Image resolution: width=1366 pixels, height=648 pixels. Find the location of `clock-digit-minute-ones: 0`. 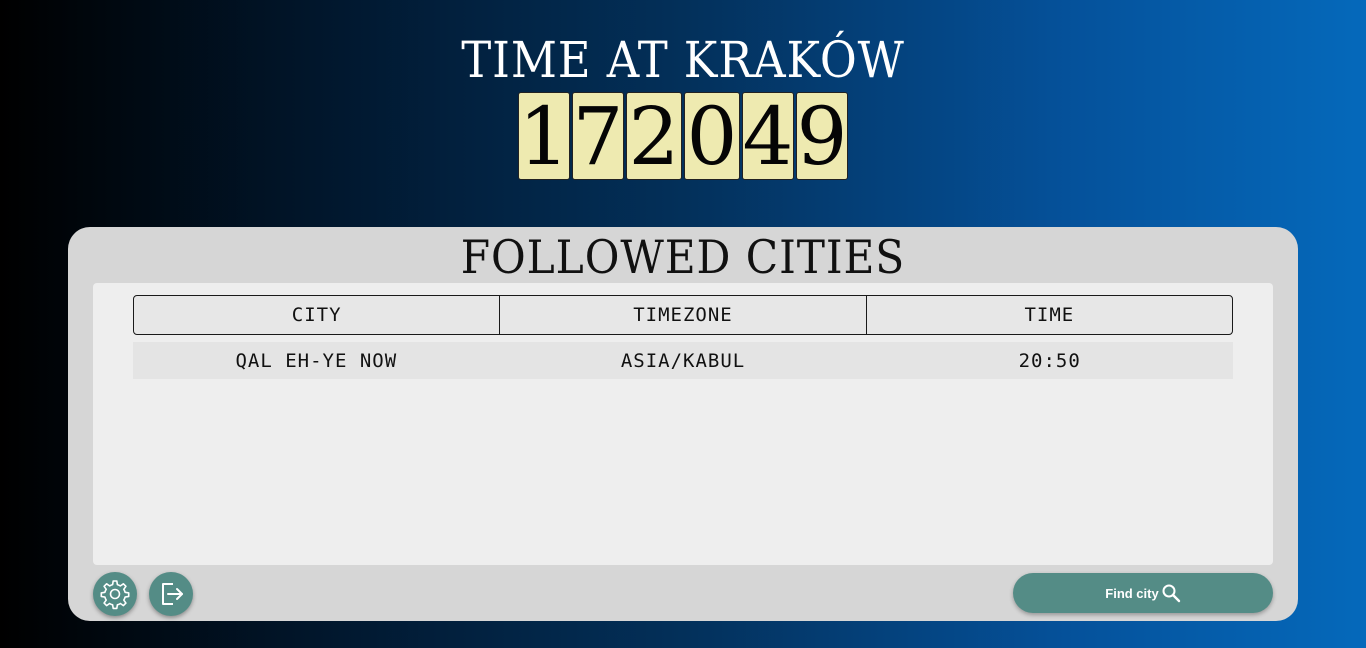

clock-digit-minute-ones: 0 is located at coordinates (712, 136).